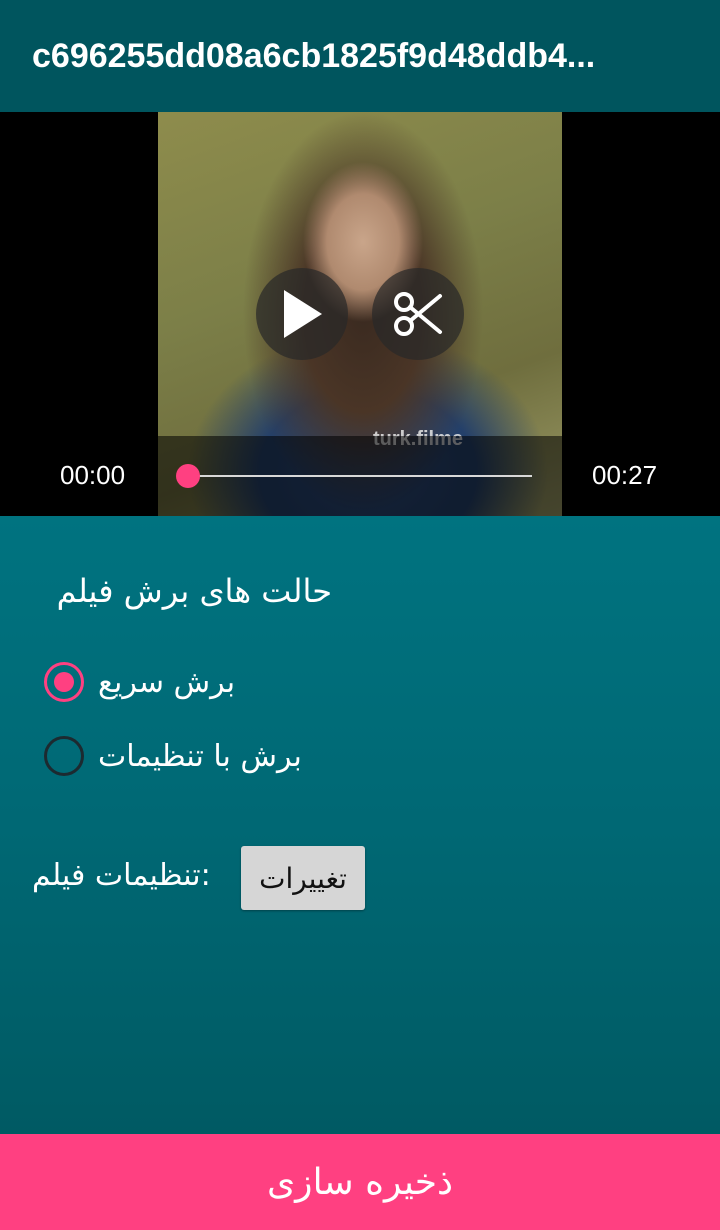 The image size is (720, 1230). I want to click on quick-trim-label: برش سریع, so click(167, 682).